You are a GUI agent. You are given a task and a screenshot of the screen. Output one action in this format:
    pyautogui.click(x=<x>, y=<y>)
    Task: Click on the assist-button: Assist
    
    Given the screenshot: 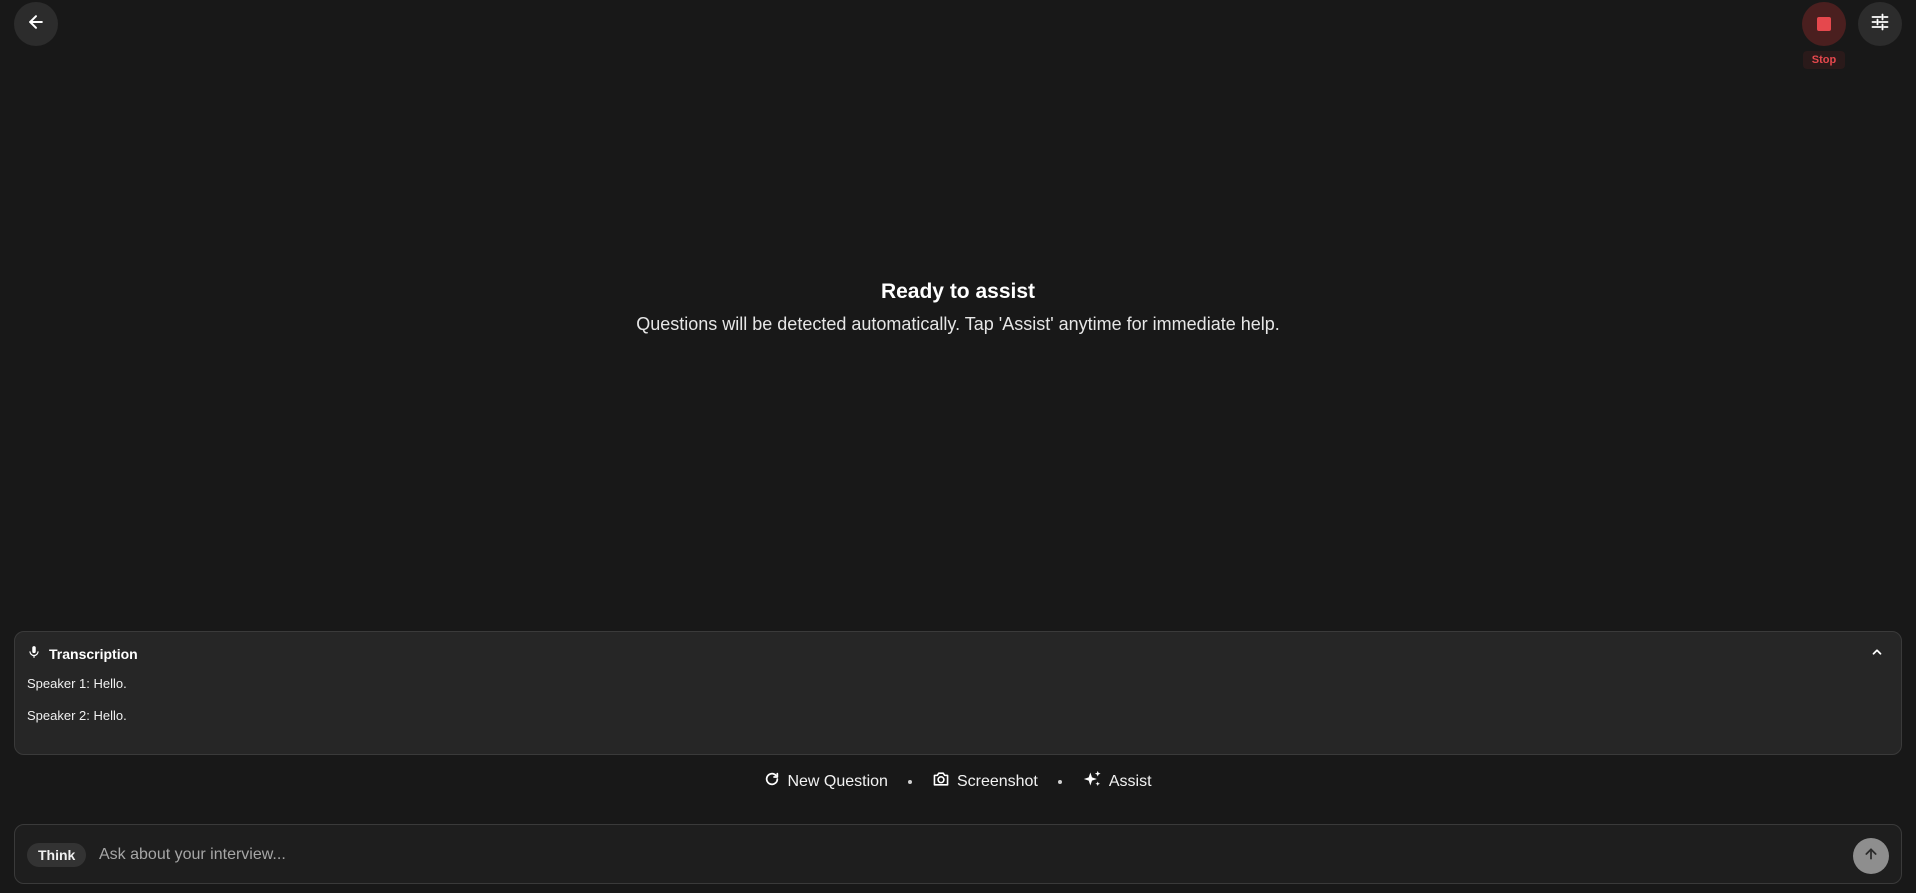 What is the action you would take?
    pyautogui.click(x=1117, y=781)
    